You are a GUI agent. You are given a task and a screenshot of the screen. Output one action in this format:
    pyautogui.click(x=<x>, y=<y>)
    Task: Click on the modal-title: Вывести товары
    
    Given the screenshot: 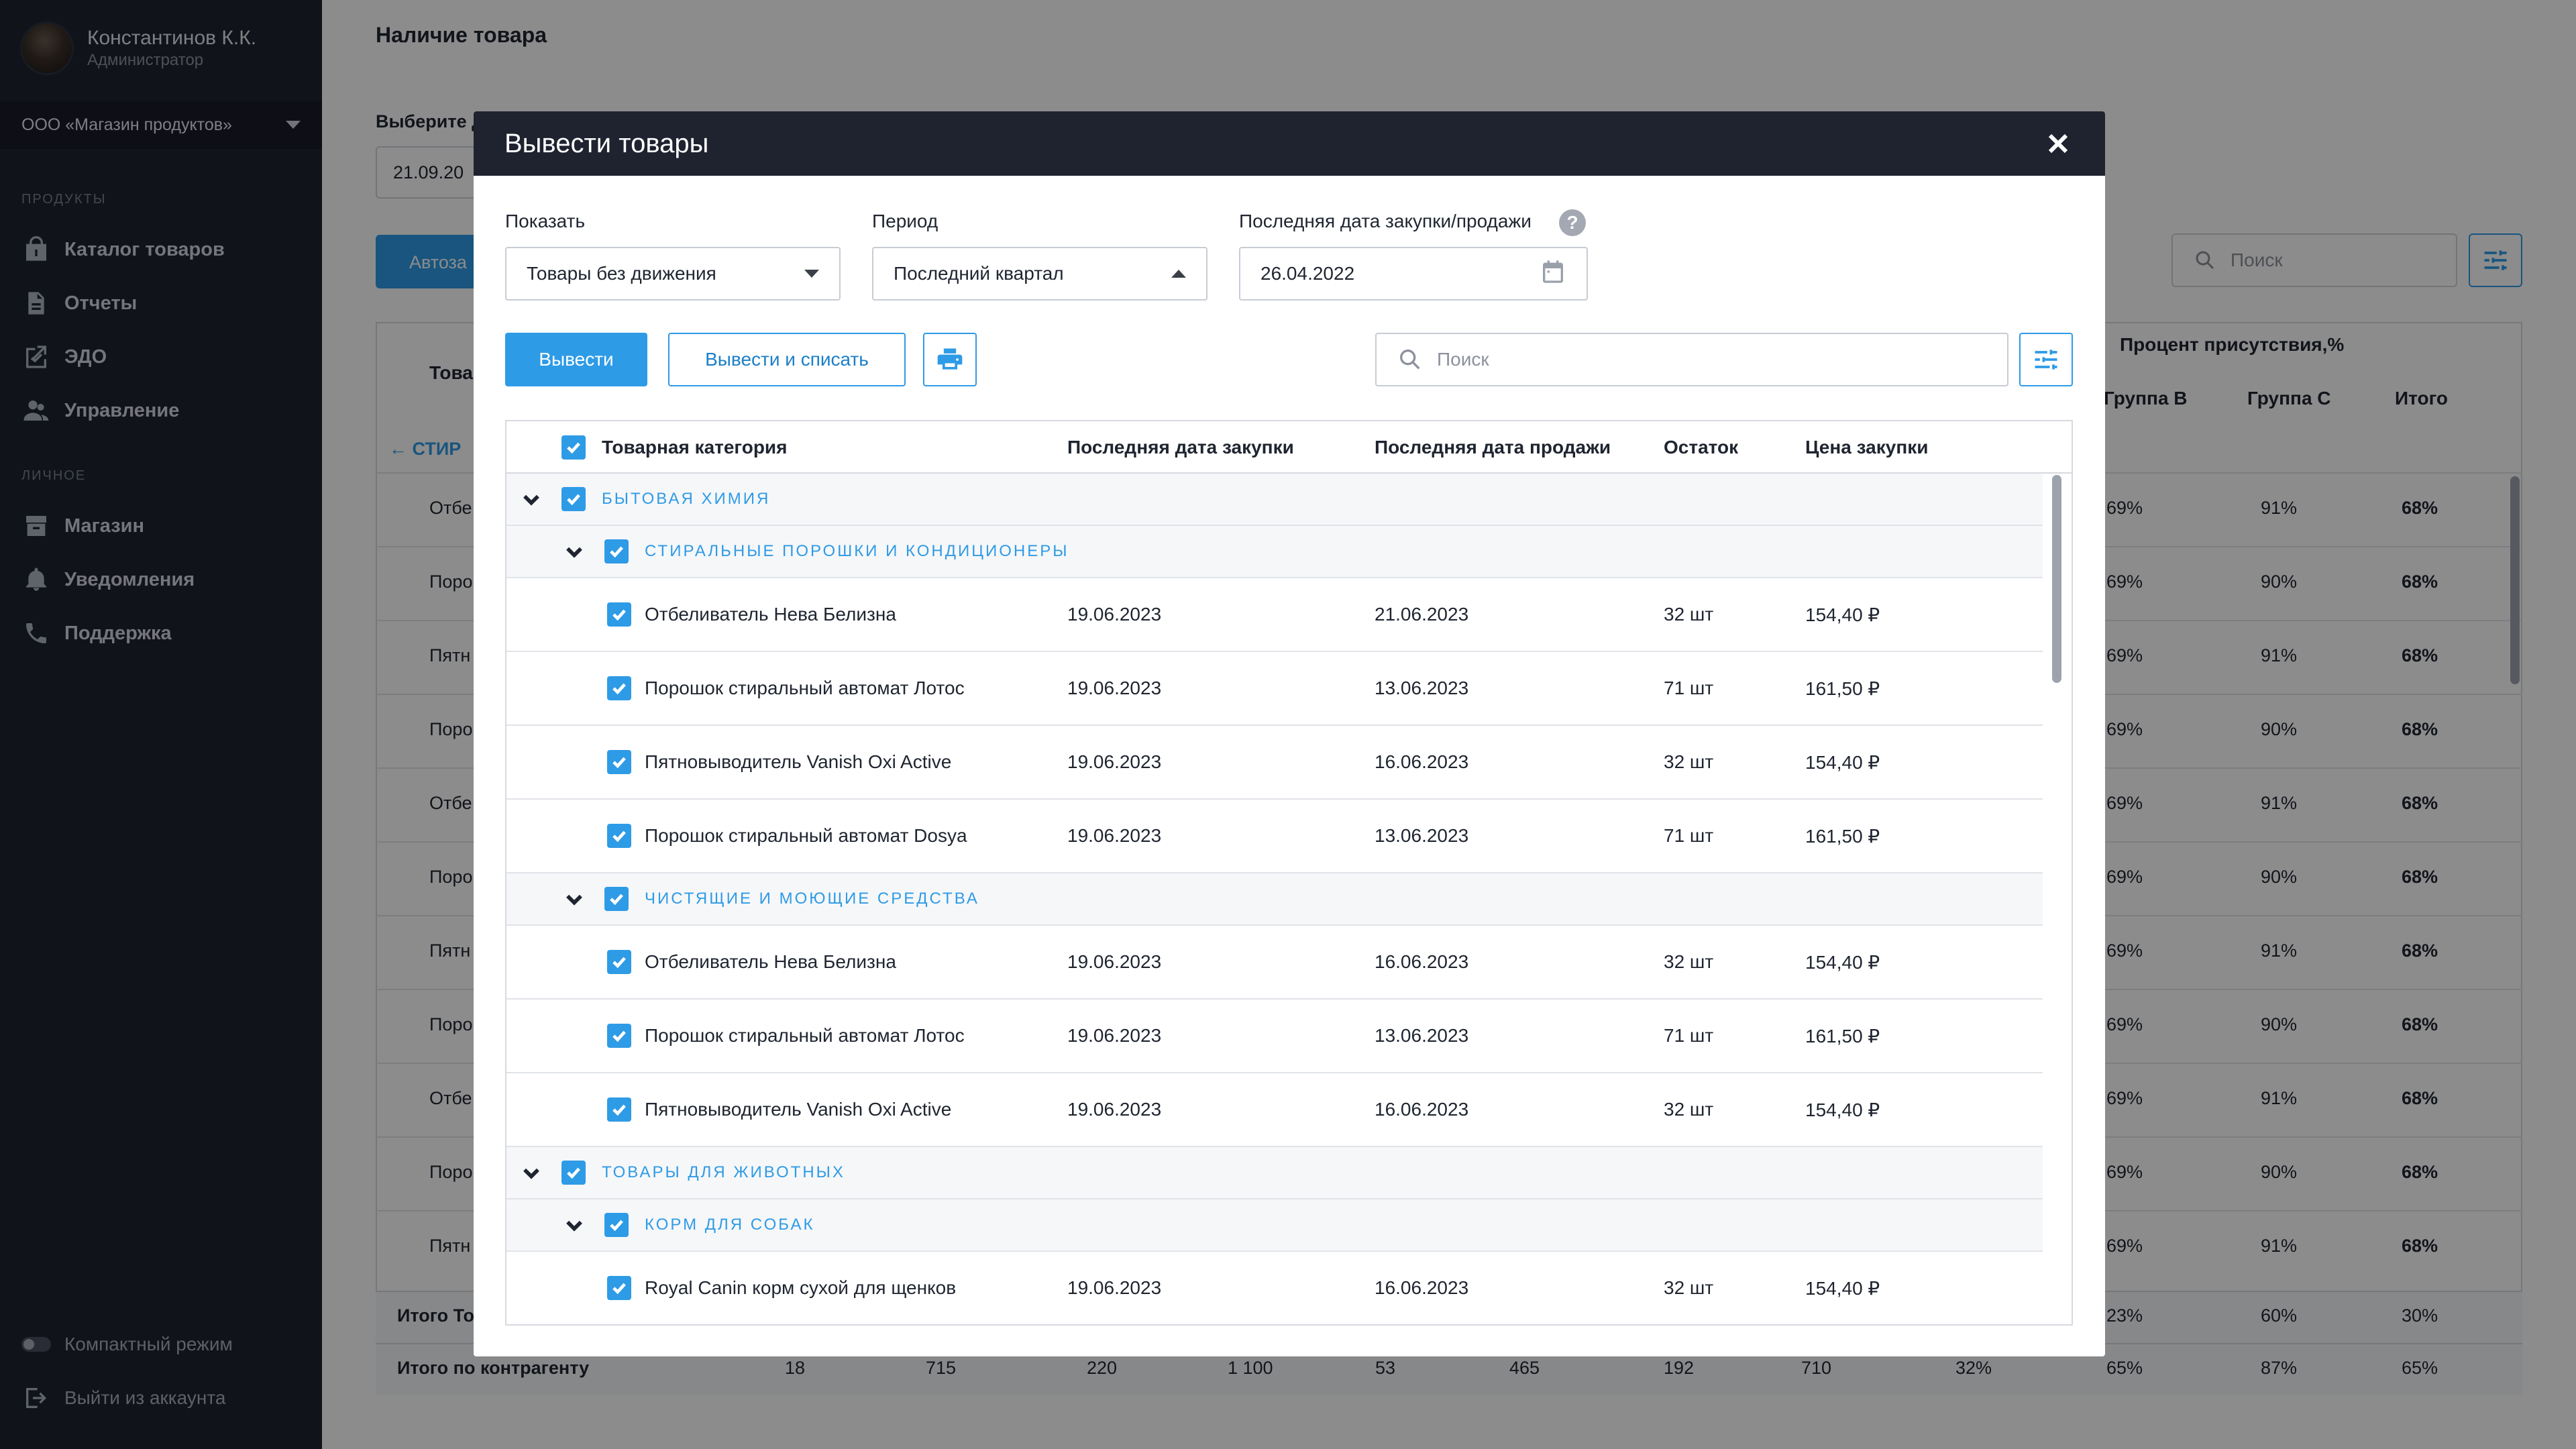 What is the action you would take?
    pyautogui.click(x=606, y=143)
    